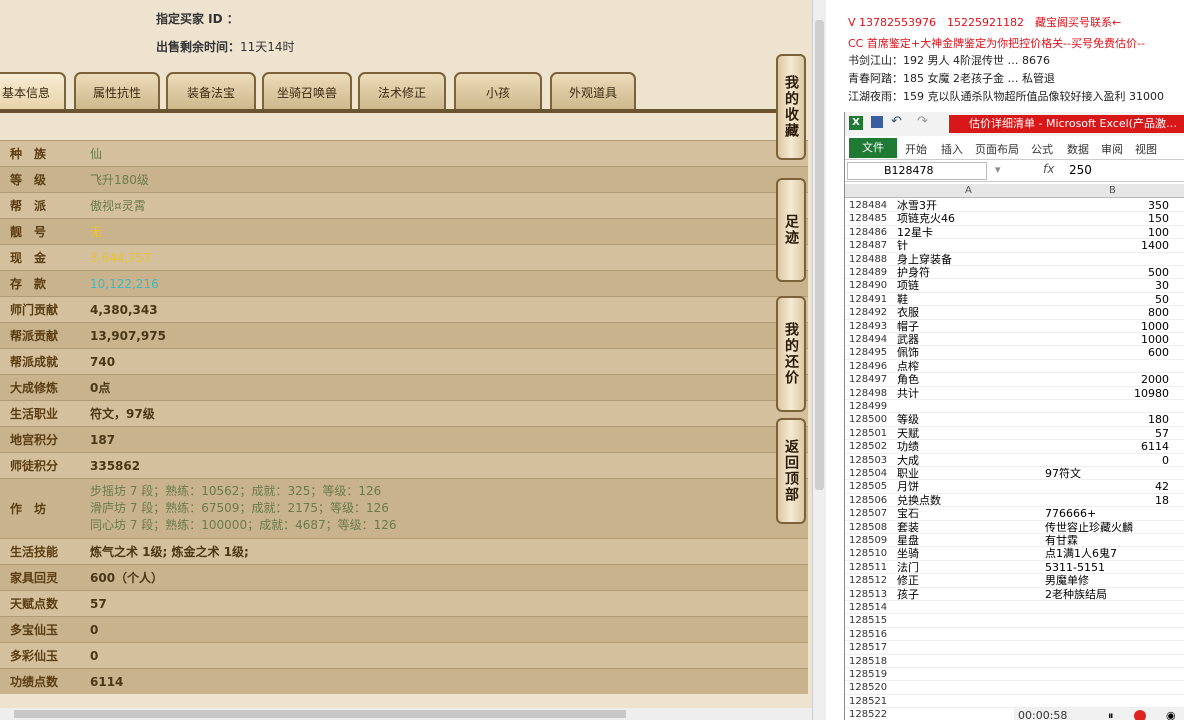 Image resolution: width=1184 pixels, height=720 pixels. Describe the element at coordinates (908, 580) in the screenshot. I see `cell-a: 修正` at that location.